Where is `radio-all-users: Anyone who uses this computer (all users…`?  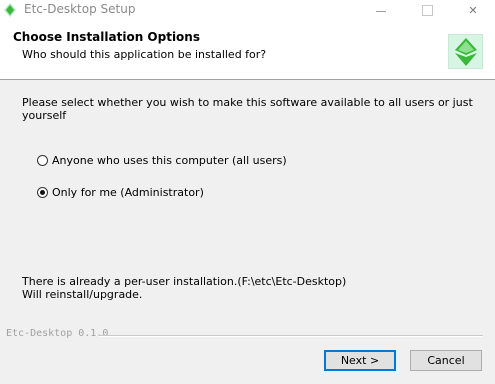
radio-all-users: Anyone who uses this computer (all users… is located at coordinates (162, 160).